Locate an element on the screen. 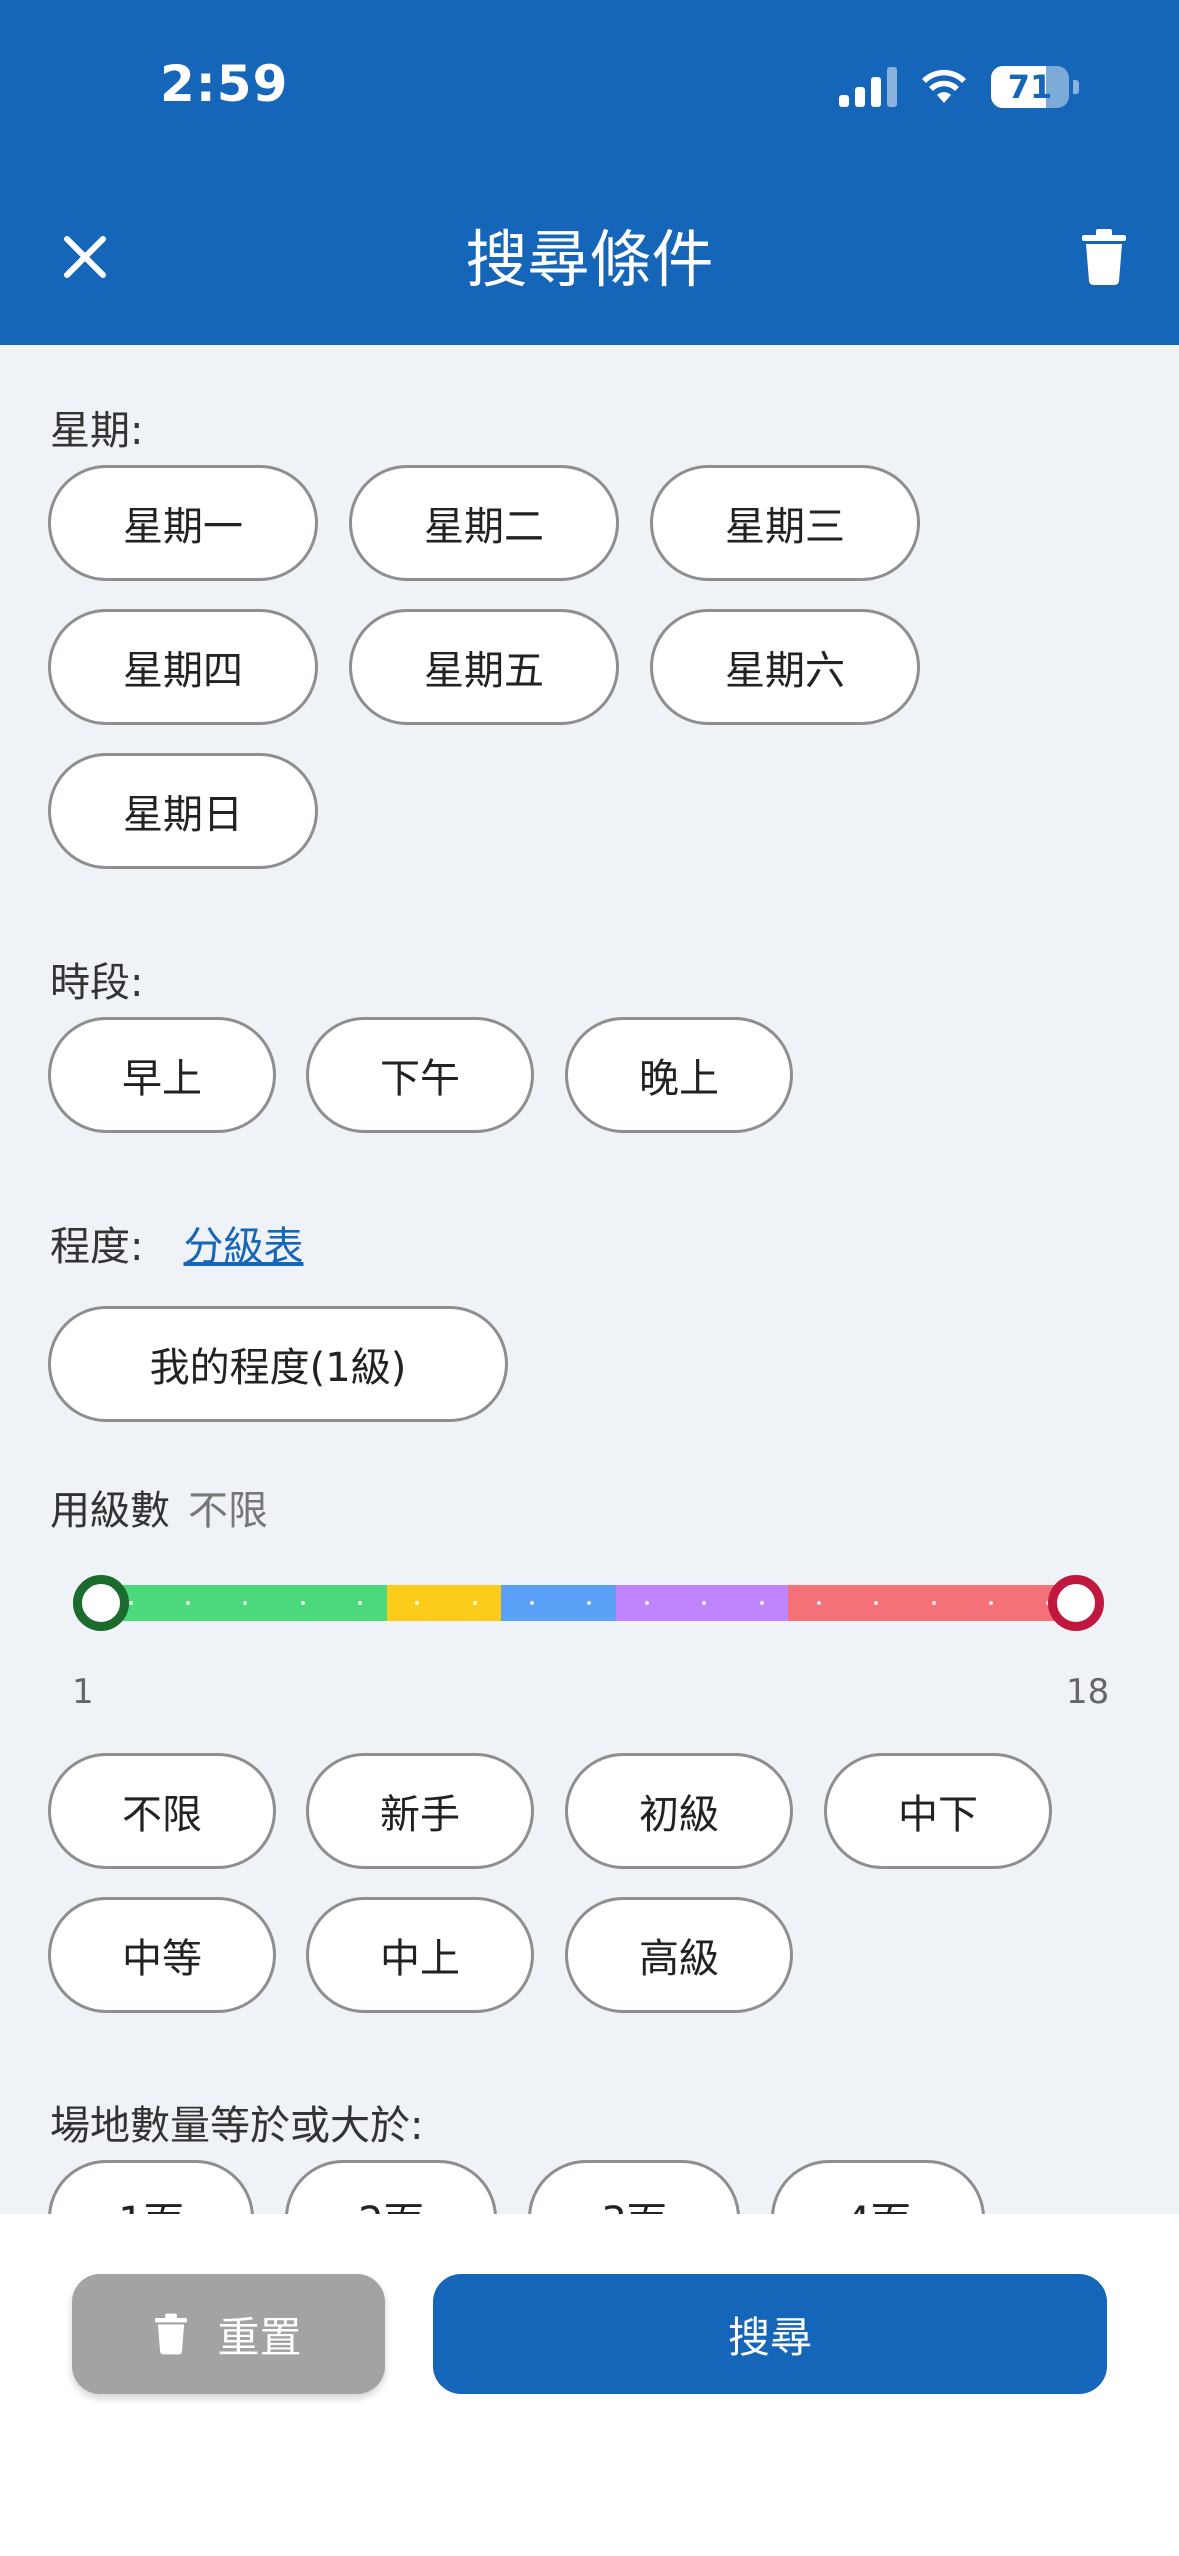 Image resolution: width=1179 pixels, height=2556 pixels. grade-section: 用級數 不限 is located at coordinates (159, 1507).